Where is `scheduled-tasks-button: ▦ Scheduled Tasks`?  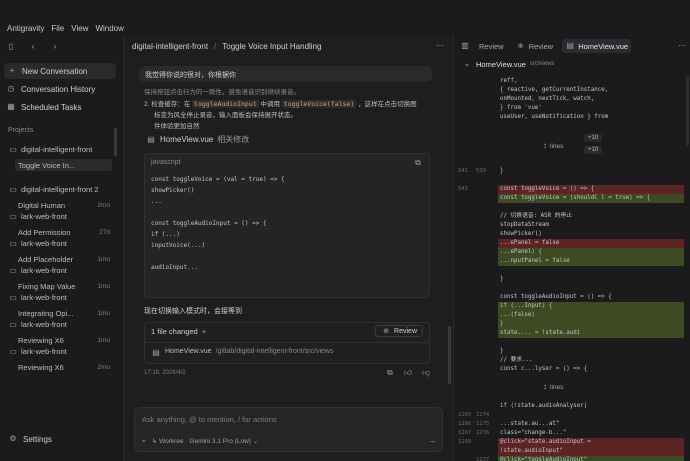
scheduled-tasks-button: ▦ Scheduled Tasks is located at coordinates (43, 107).